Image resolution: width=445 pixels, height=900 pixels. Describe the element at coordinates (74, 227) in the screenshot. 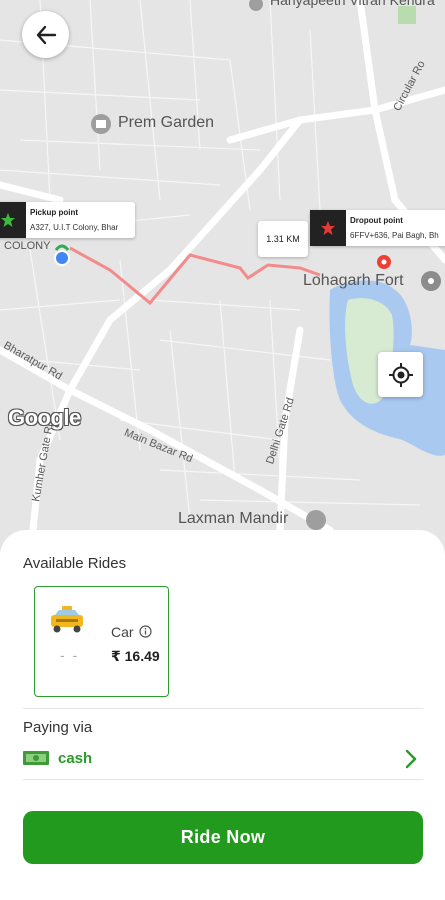

I see `pickup-address: A327, U.I.T Colony, Bhar` at that location.